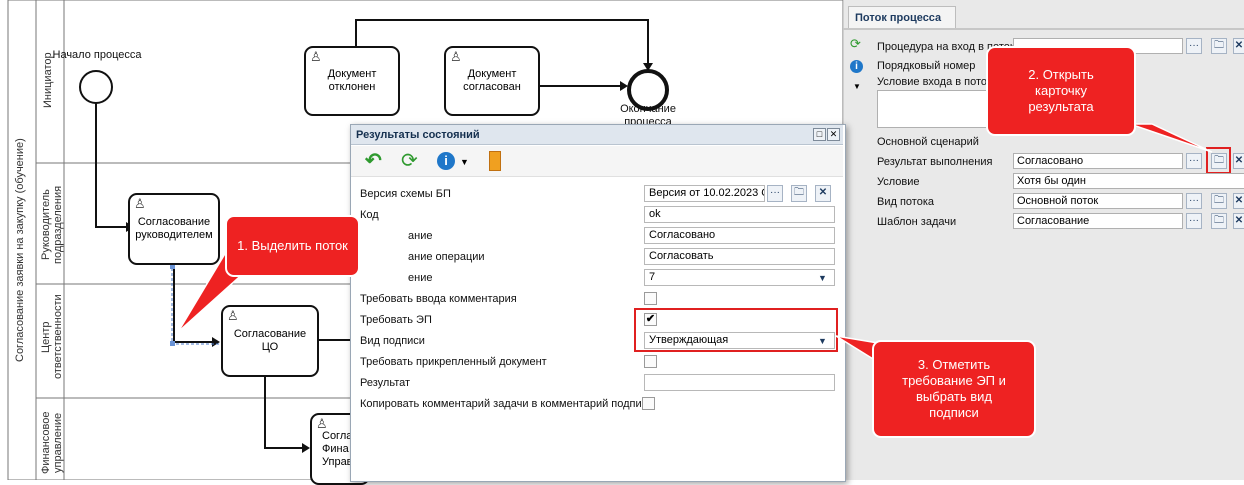 This screenshot has height=485, width=1244. What do you see at coordinates (823, 193) in the screenshot?
I see `schema-version-clear-button: ✕` at bounding box center [823, 193].